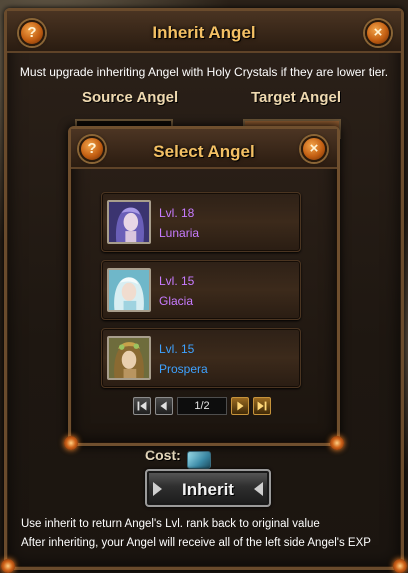  I want to click on close-button: ×, so click(378, 33).